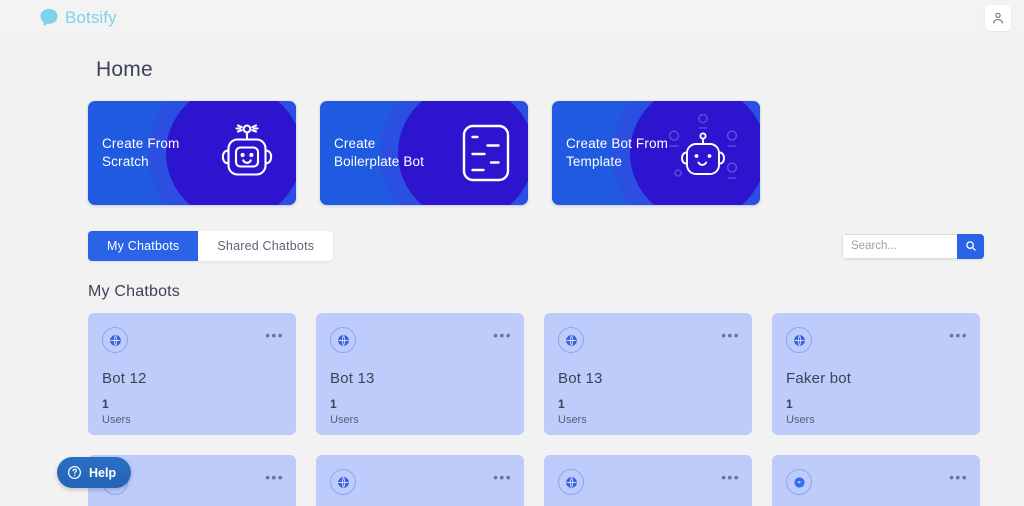 This screenshot has width=1024, height=506. Describe the element at coordinates (536, 246) in the screenshot. I see `controls-row: My Chatbots Shared Chatbots` at that location.